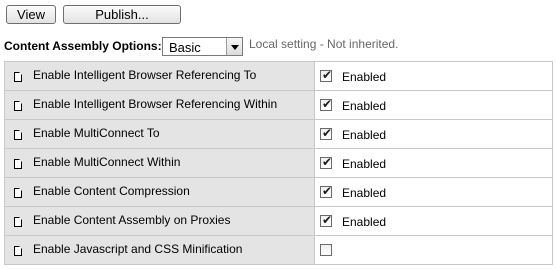 The height and width of the screenshot is (269, 556). Describe the element at coordinates (202, 46) in the screenshot. I see `content-assembly-options-select: Basic` at that location.